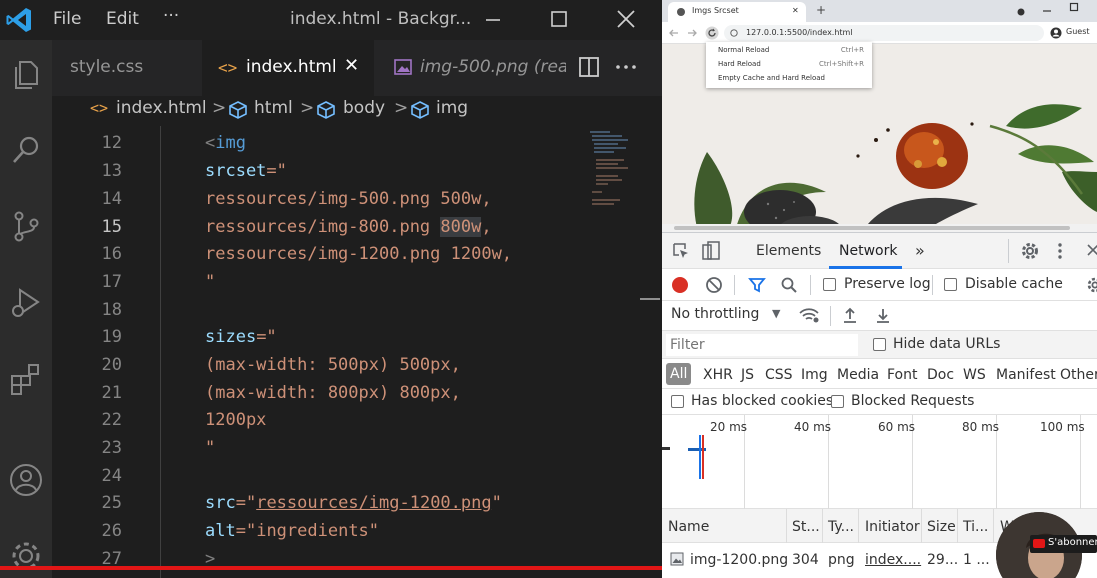 Image resolution: width=1097 pixels, height=578 pixels. Describe the element at coordinates (868, 251) in the screenshot. I see `tab-network: Network` at that location.